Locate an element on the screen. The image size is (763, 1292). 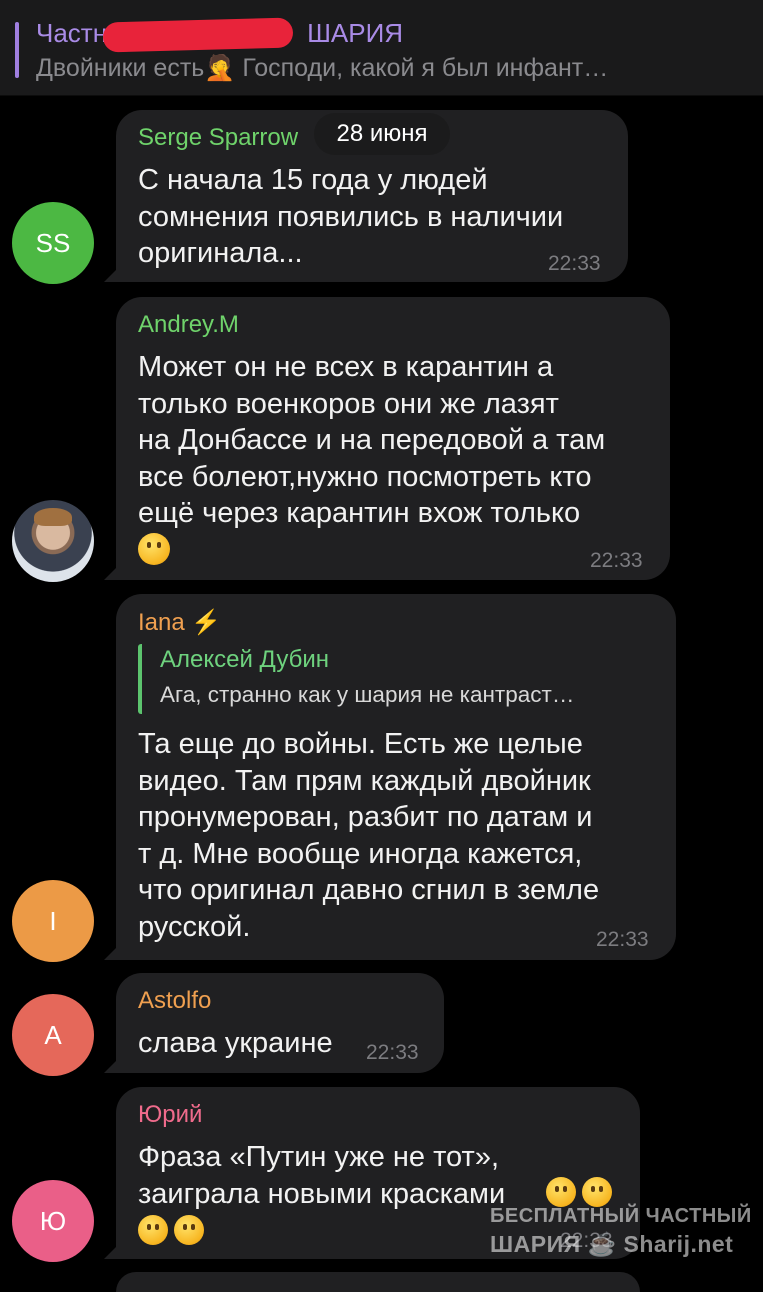
sender-name: Astolfo is located at coordinates (174, 1001).